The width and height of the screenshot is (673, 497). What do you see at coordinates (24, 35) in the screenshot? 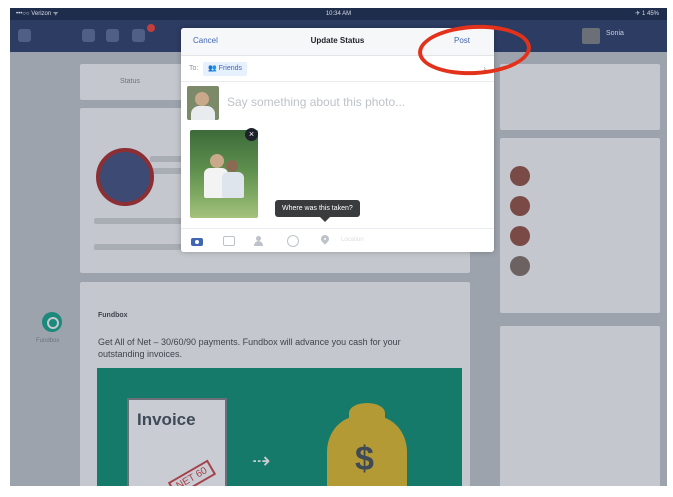
I see `menu-icon` at bounding box center [24, 35].